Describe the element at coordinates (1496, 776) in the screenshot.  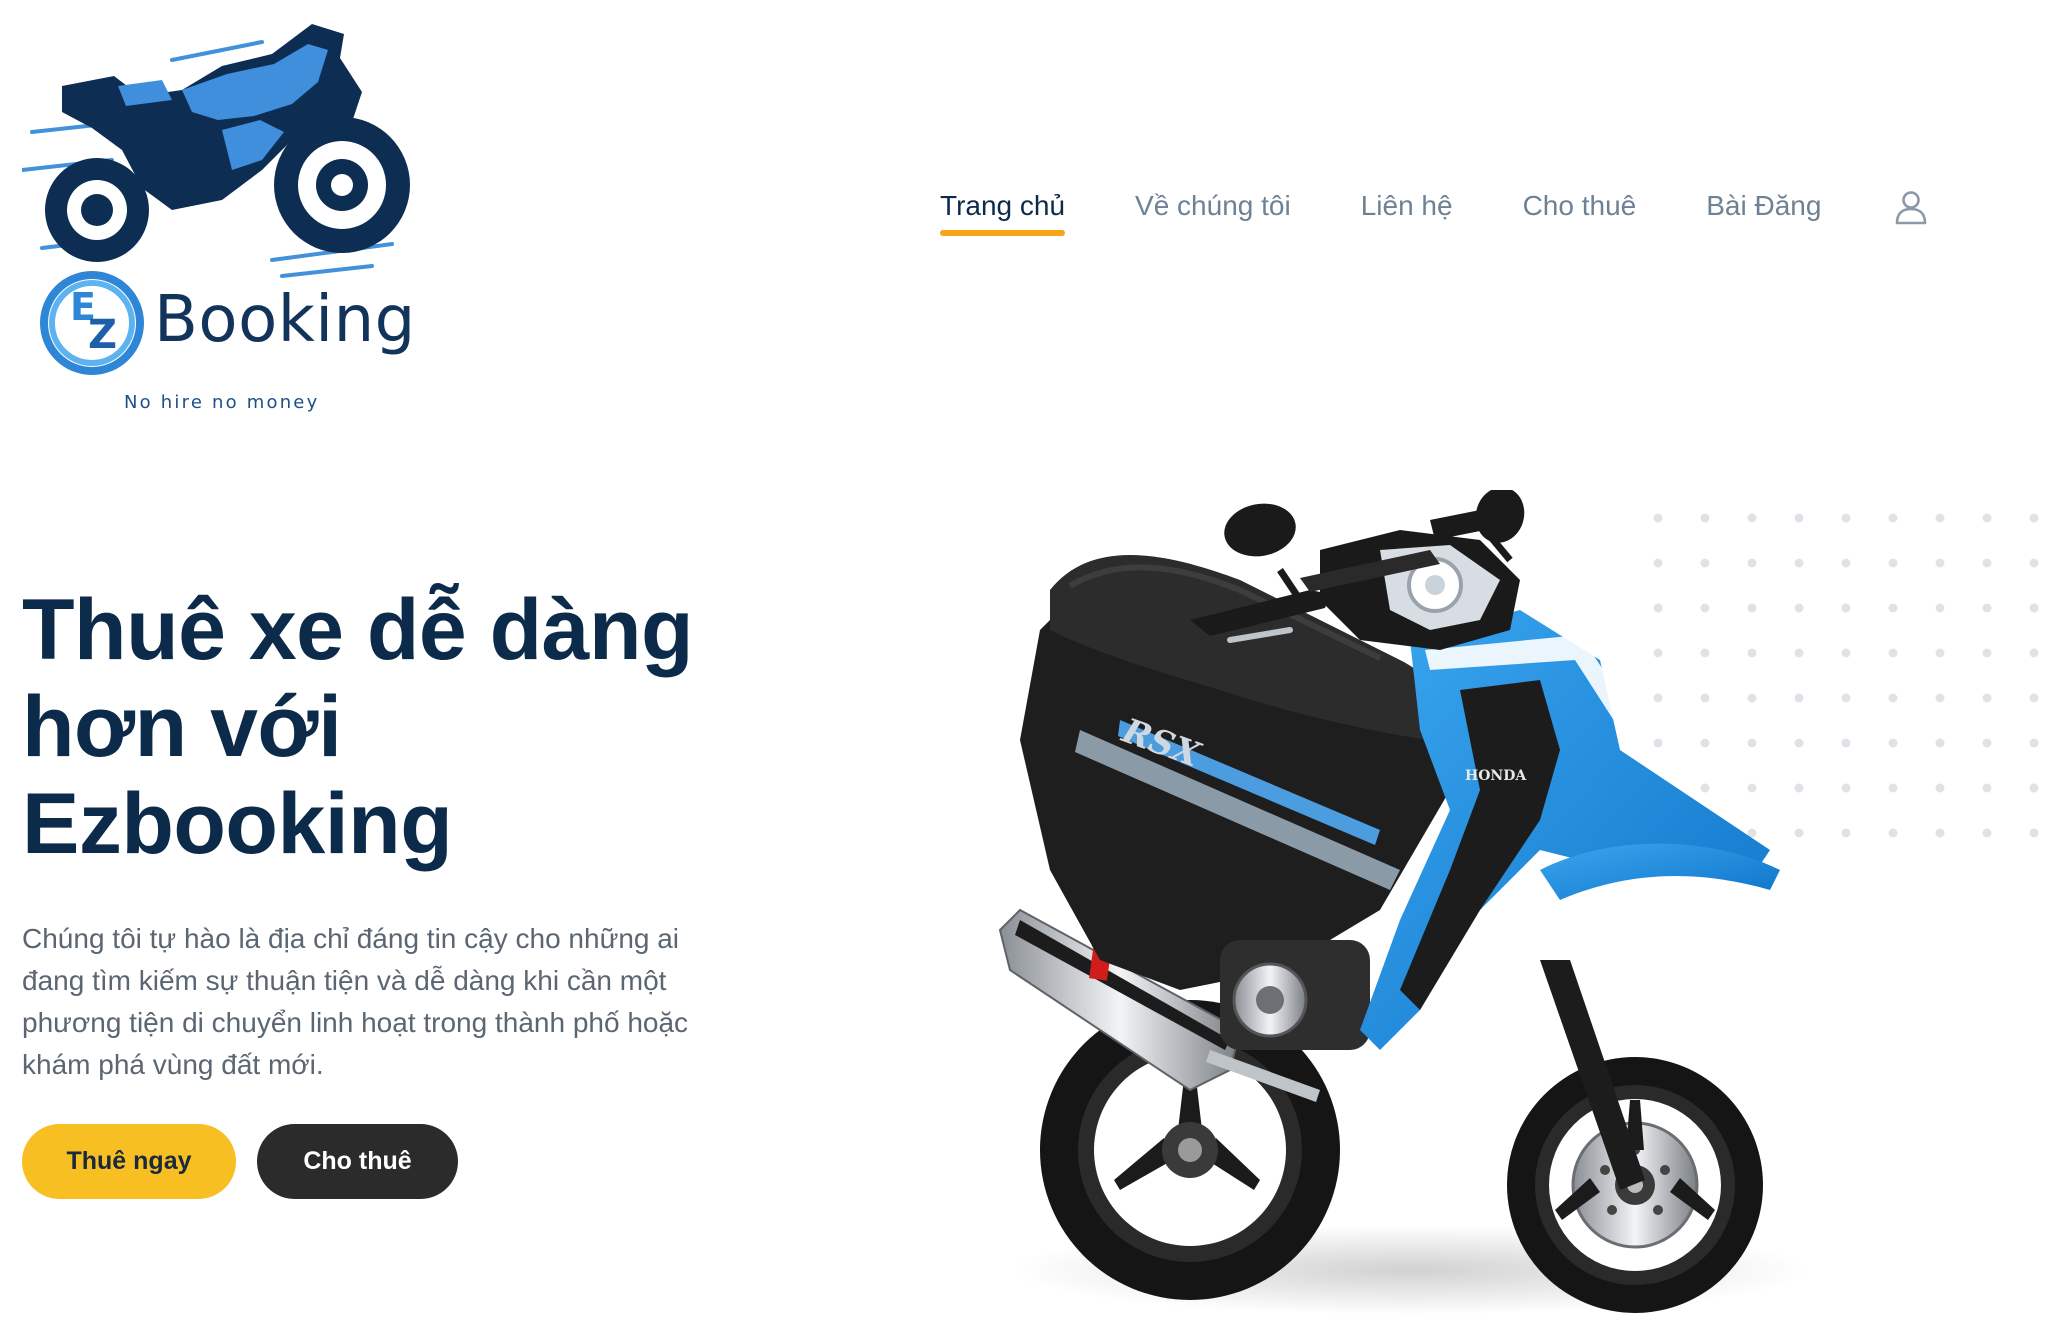
I see `brand-badge: HONDA` at that location.